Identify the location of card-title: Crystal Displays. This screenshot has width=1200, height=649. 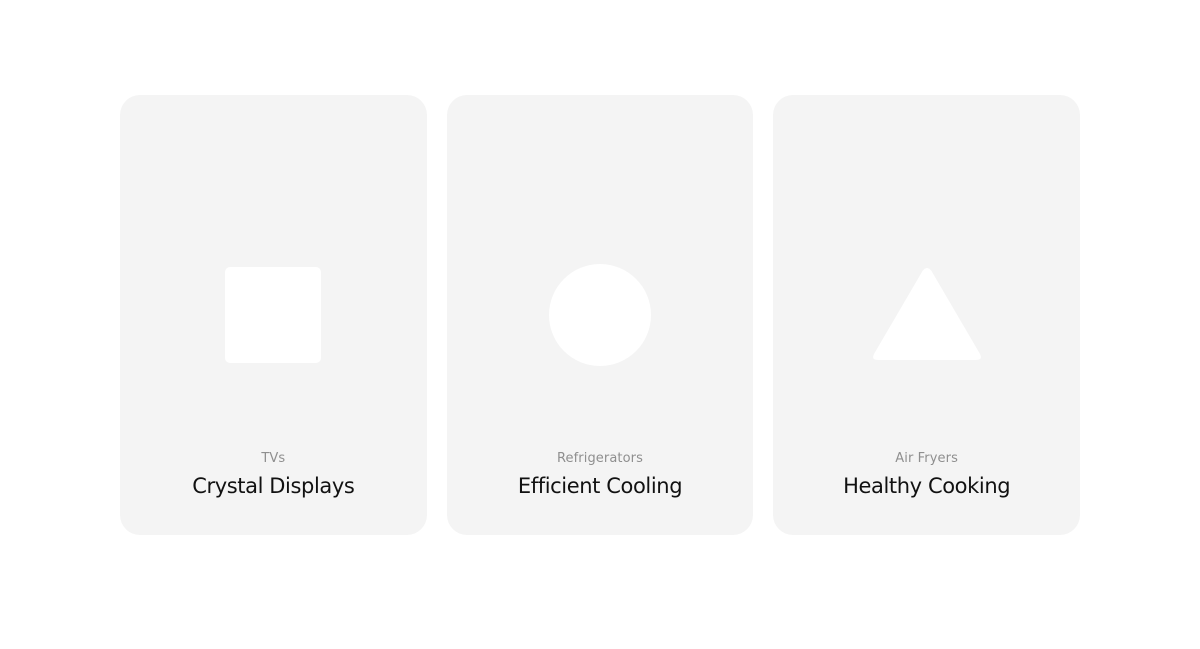
(273, 486).